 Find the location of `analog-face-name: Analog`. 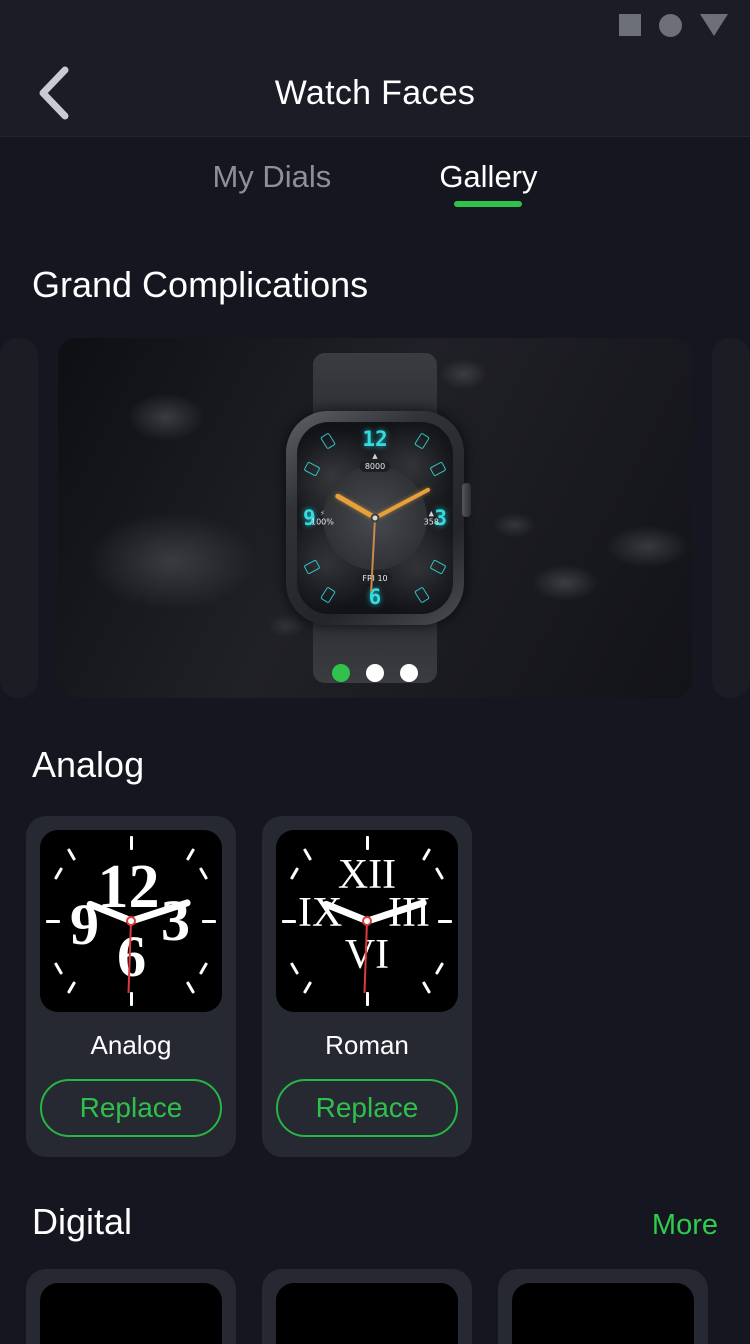

analog-face-name: Analog is located at coordinates (131, 1045).